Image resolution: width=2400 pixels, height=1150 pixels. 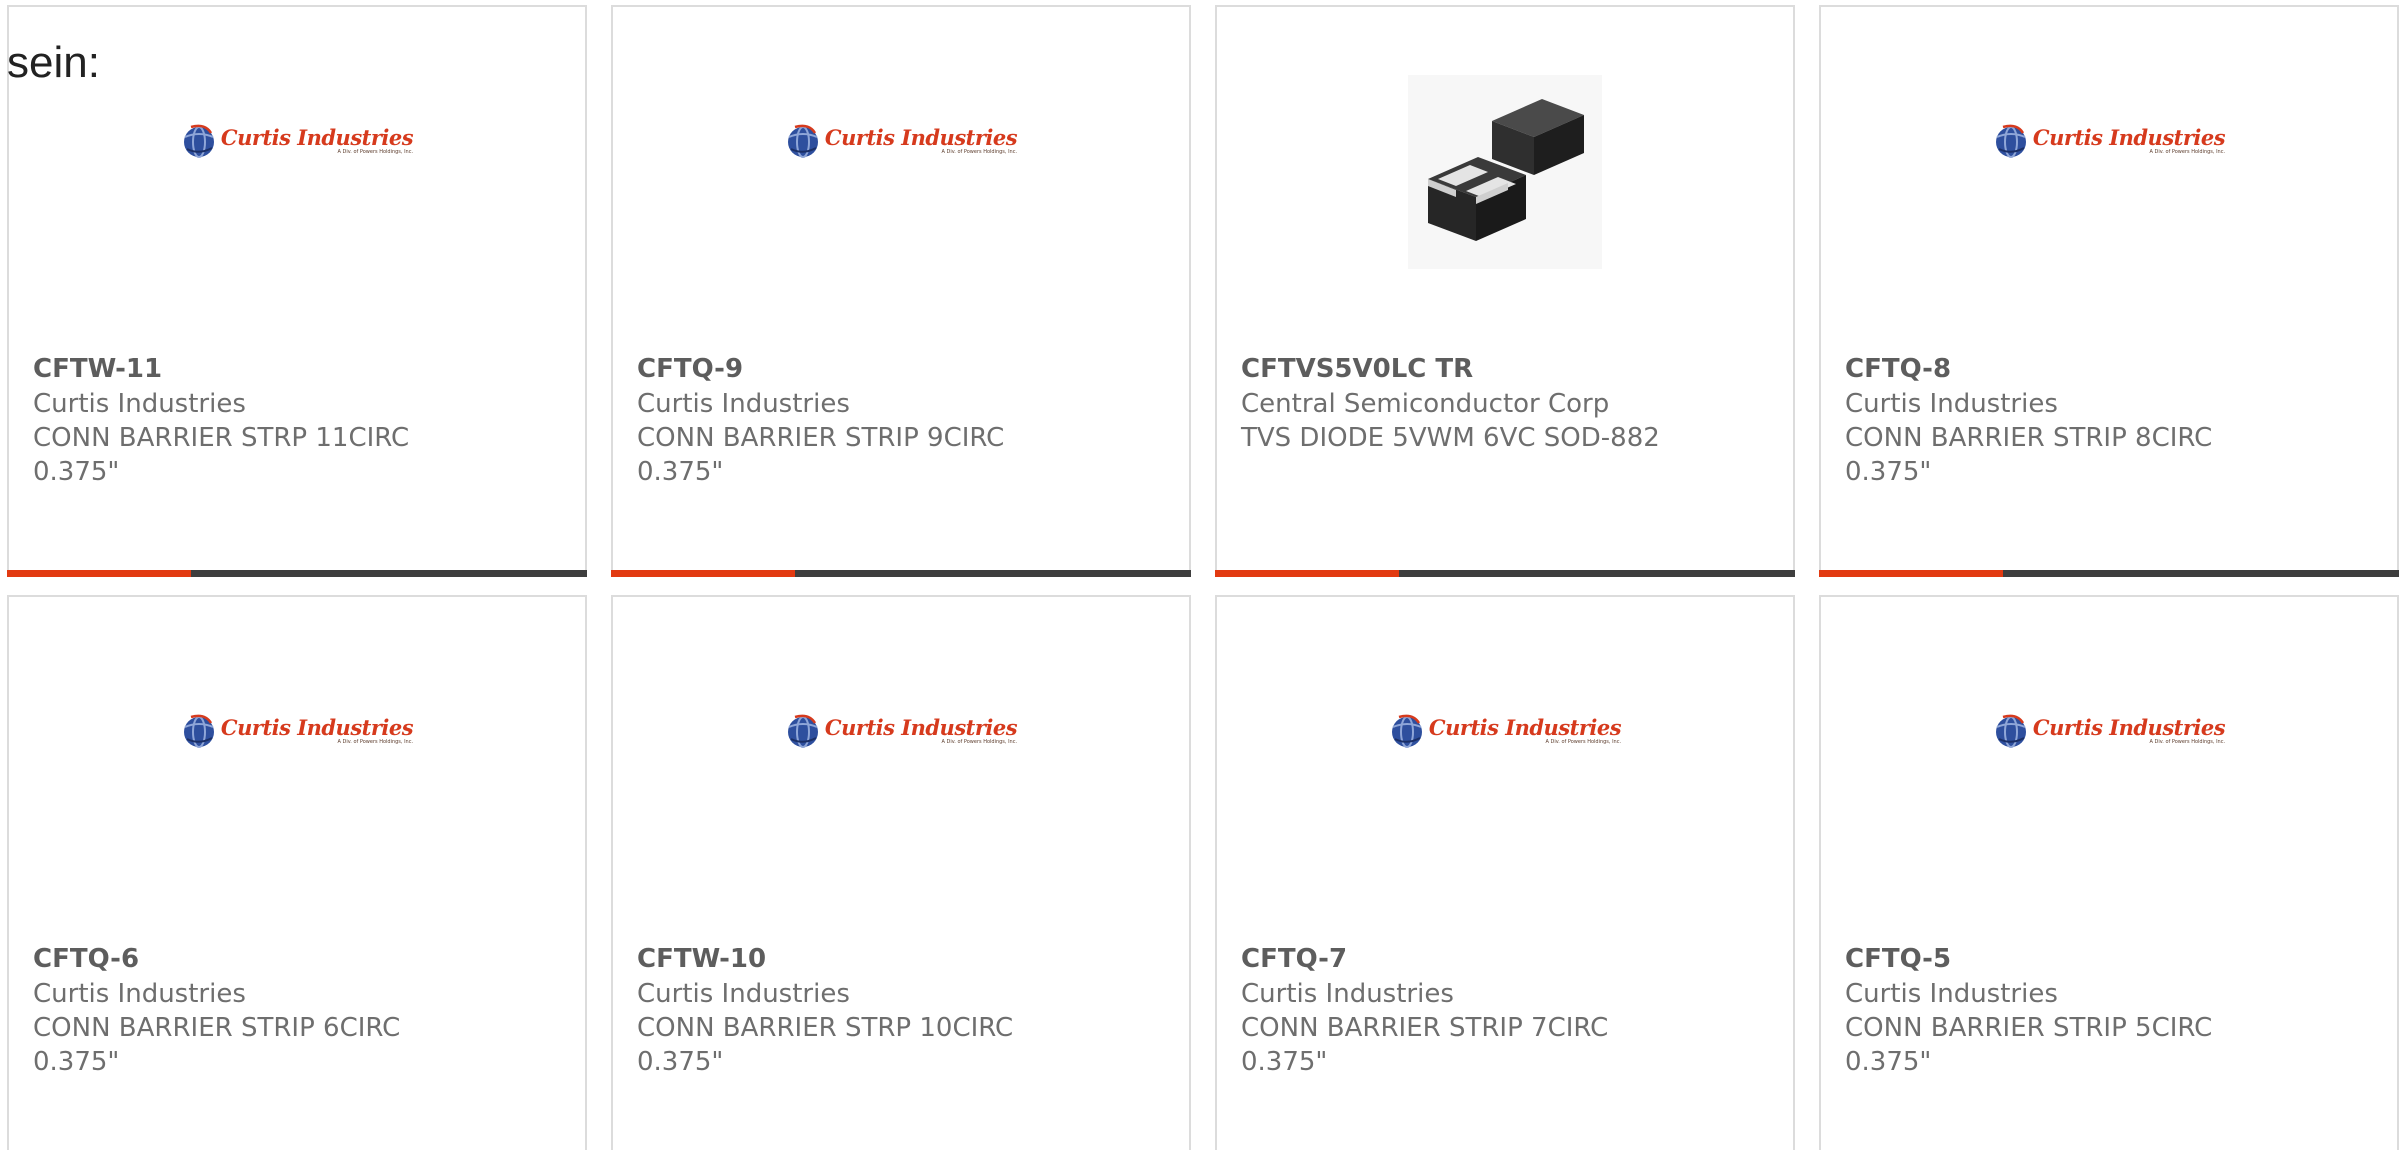 What do you see at coordinates (217, 1028) in the screenshot?
I see `description: CONN BARRIER STRIP 6CIRC` at bounding box center [217, 1028].